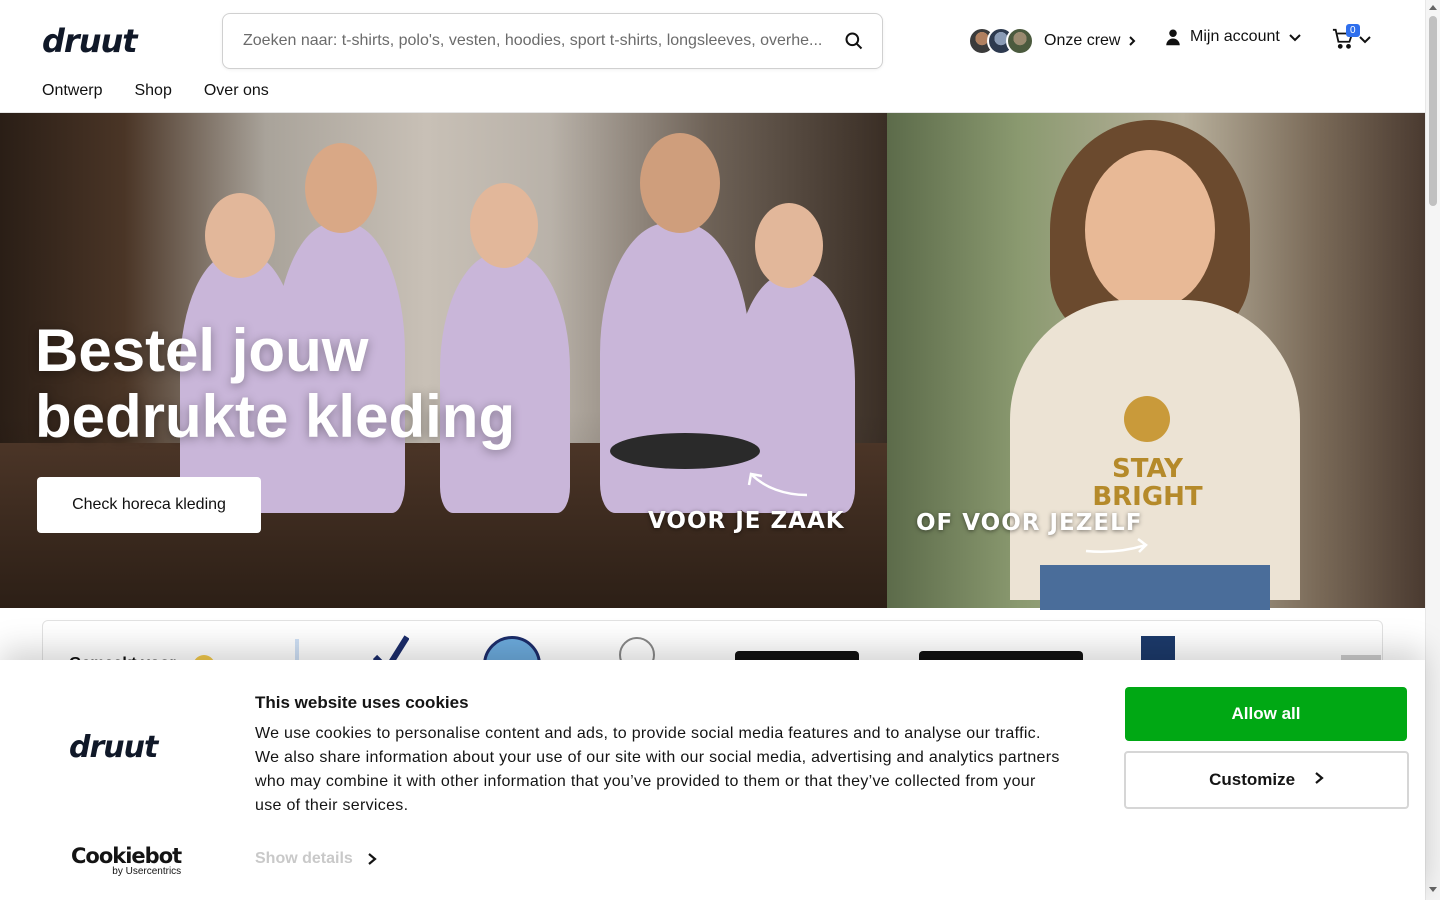 This screenshot has width=1440, height=900. I want to click on customize-button: Customize, so click(1266, 780).